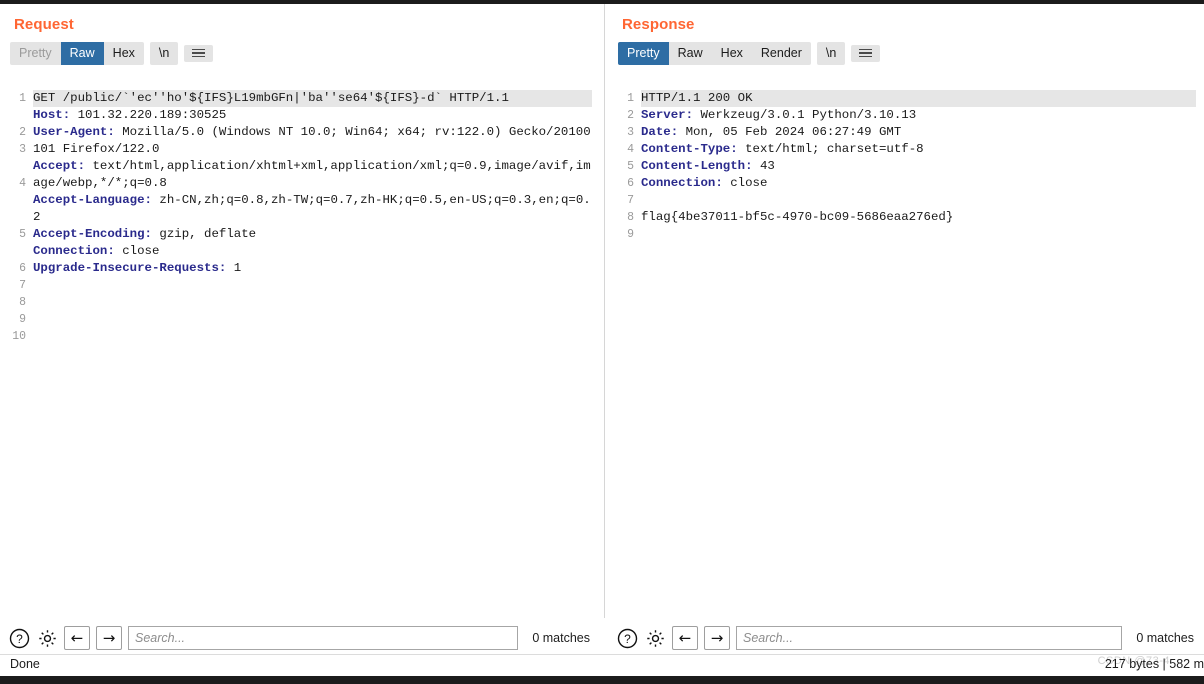 The width and height of the screenshot is (1204, 684). What do you see at coordinates (627, 638) in the screenshot?
I see `response-help-icon: ?` at bounding box center [627, 638].